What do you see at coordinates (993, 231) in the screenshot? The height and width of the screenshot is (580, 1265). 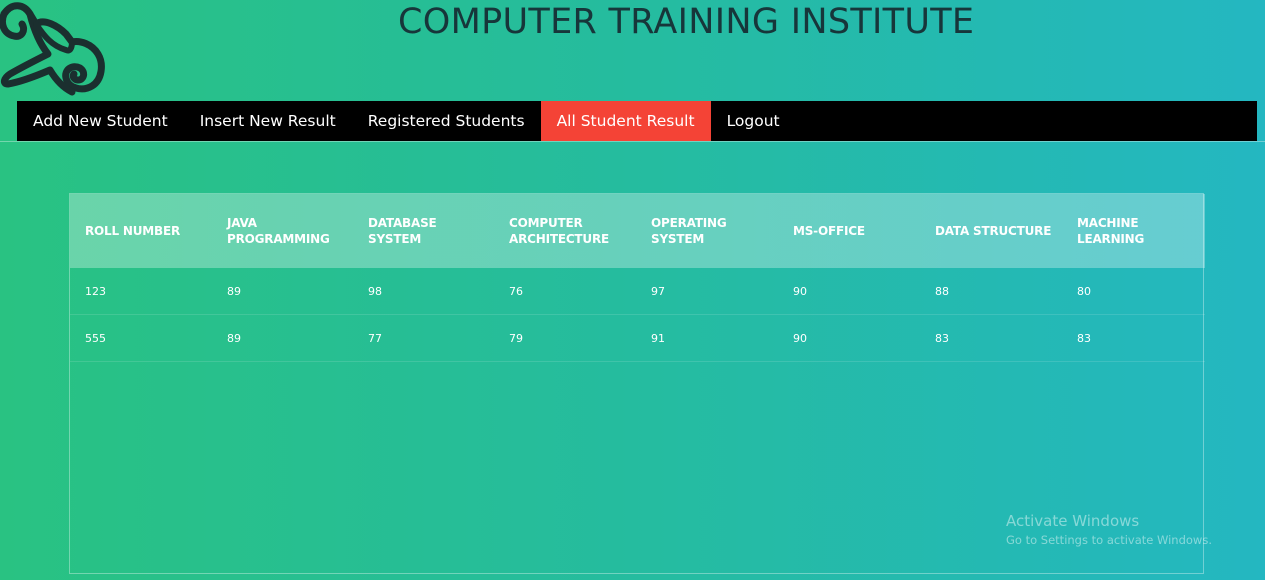 I see `column-header: DATA STRUCTURE` at bounding box center [993, 231].